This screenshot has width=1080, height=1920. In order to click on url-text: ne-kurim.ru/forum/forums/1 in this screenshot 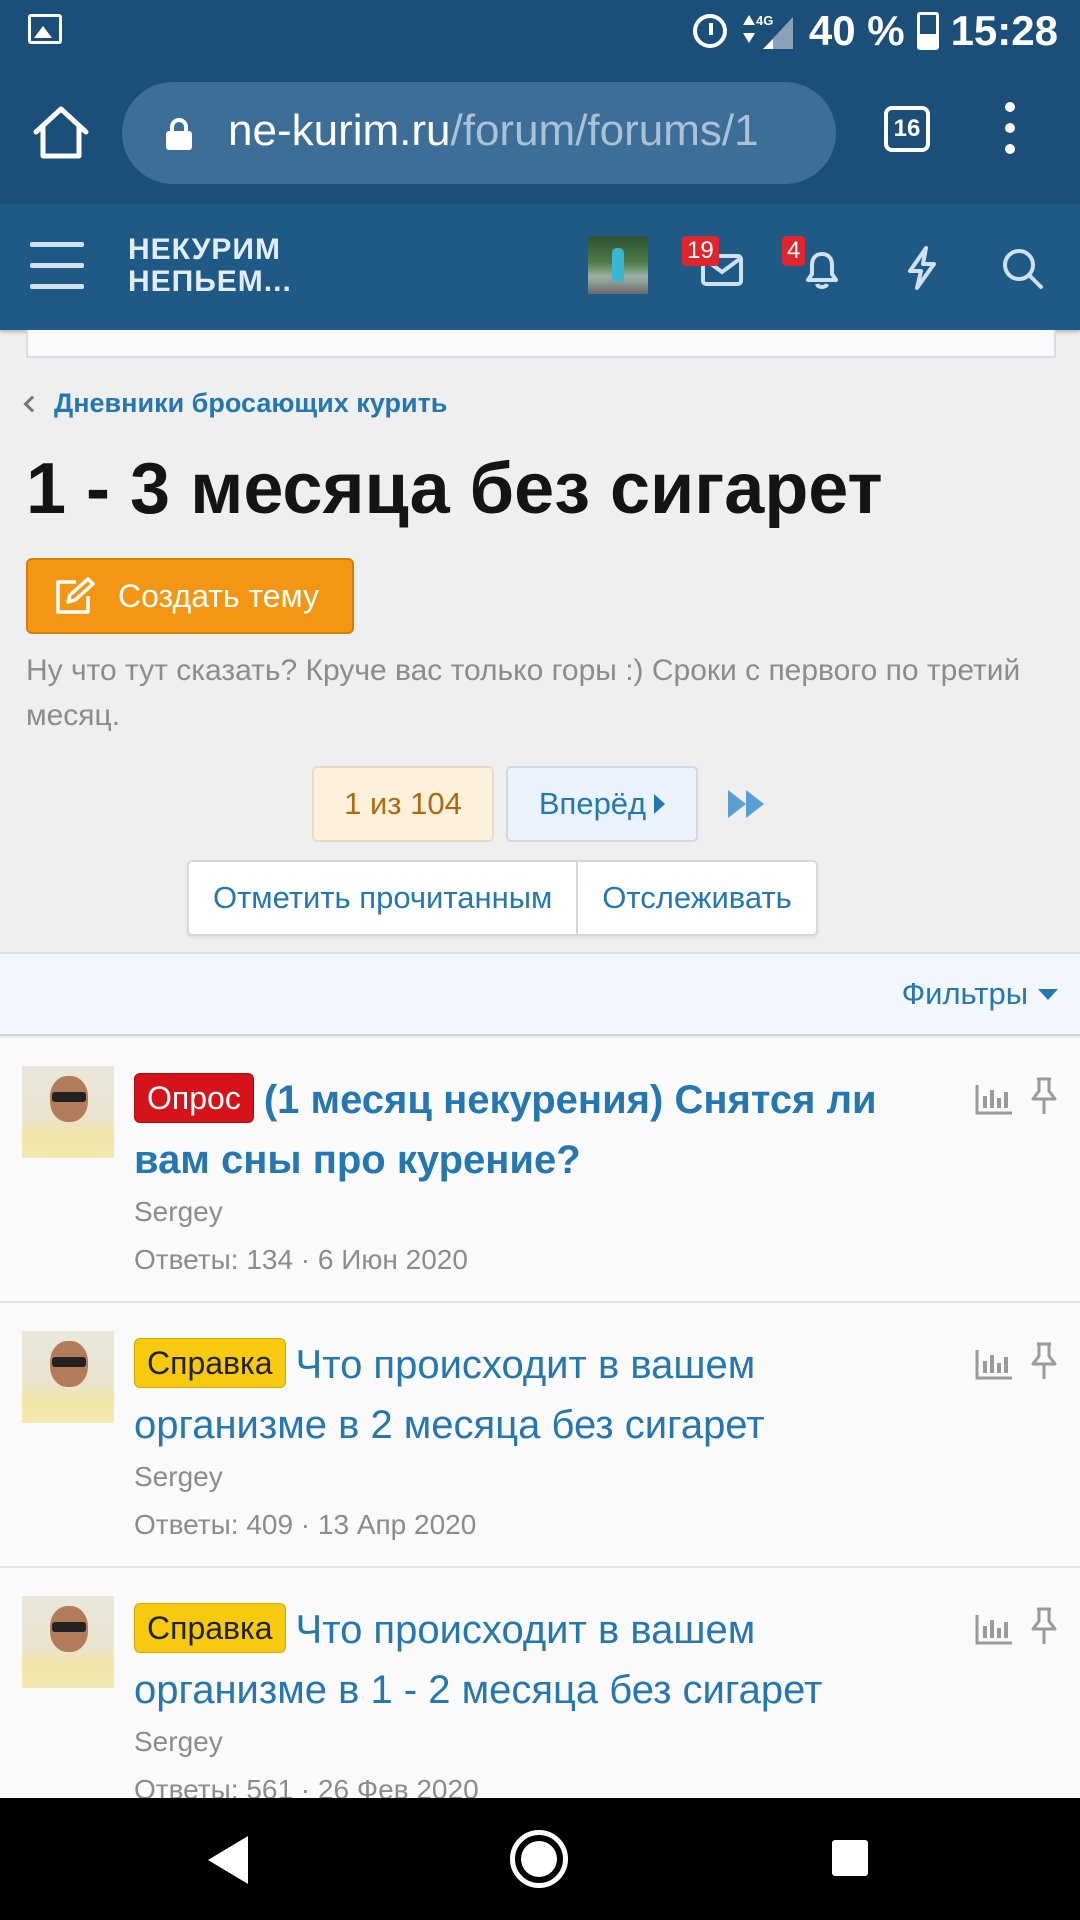, I will do `click(493, 131)`.